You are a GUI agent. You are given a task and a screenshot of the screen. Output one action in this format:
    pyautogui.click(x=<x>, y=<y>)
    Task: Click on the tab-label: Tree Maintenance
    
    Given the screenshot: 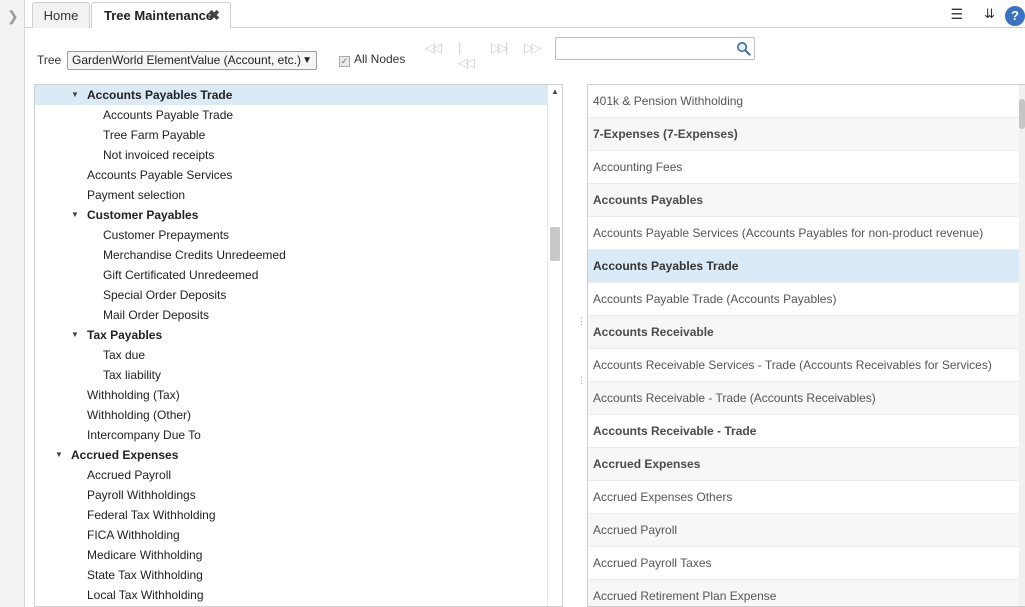 What is the action you would take?
    pyautogui.click(x=159, y=15)
    